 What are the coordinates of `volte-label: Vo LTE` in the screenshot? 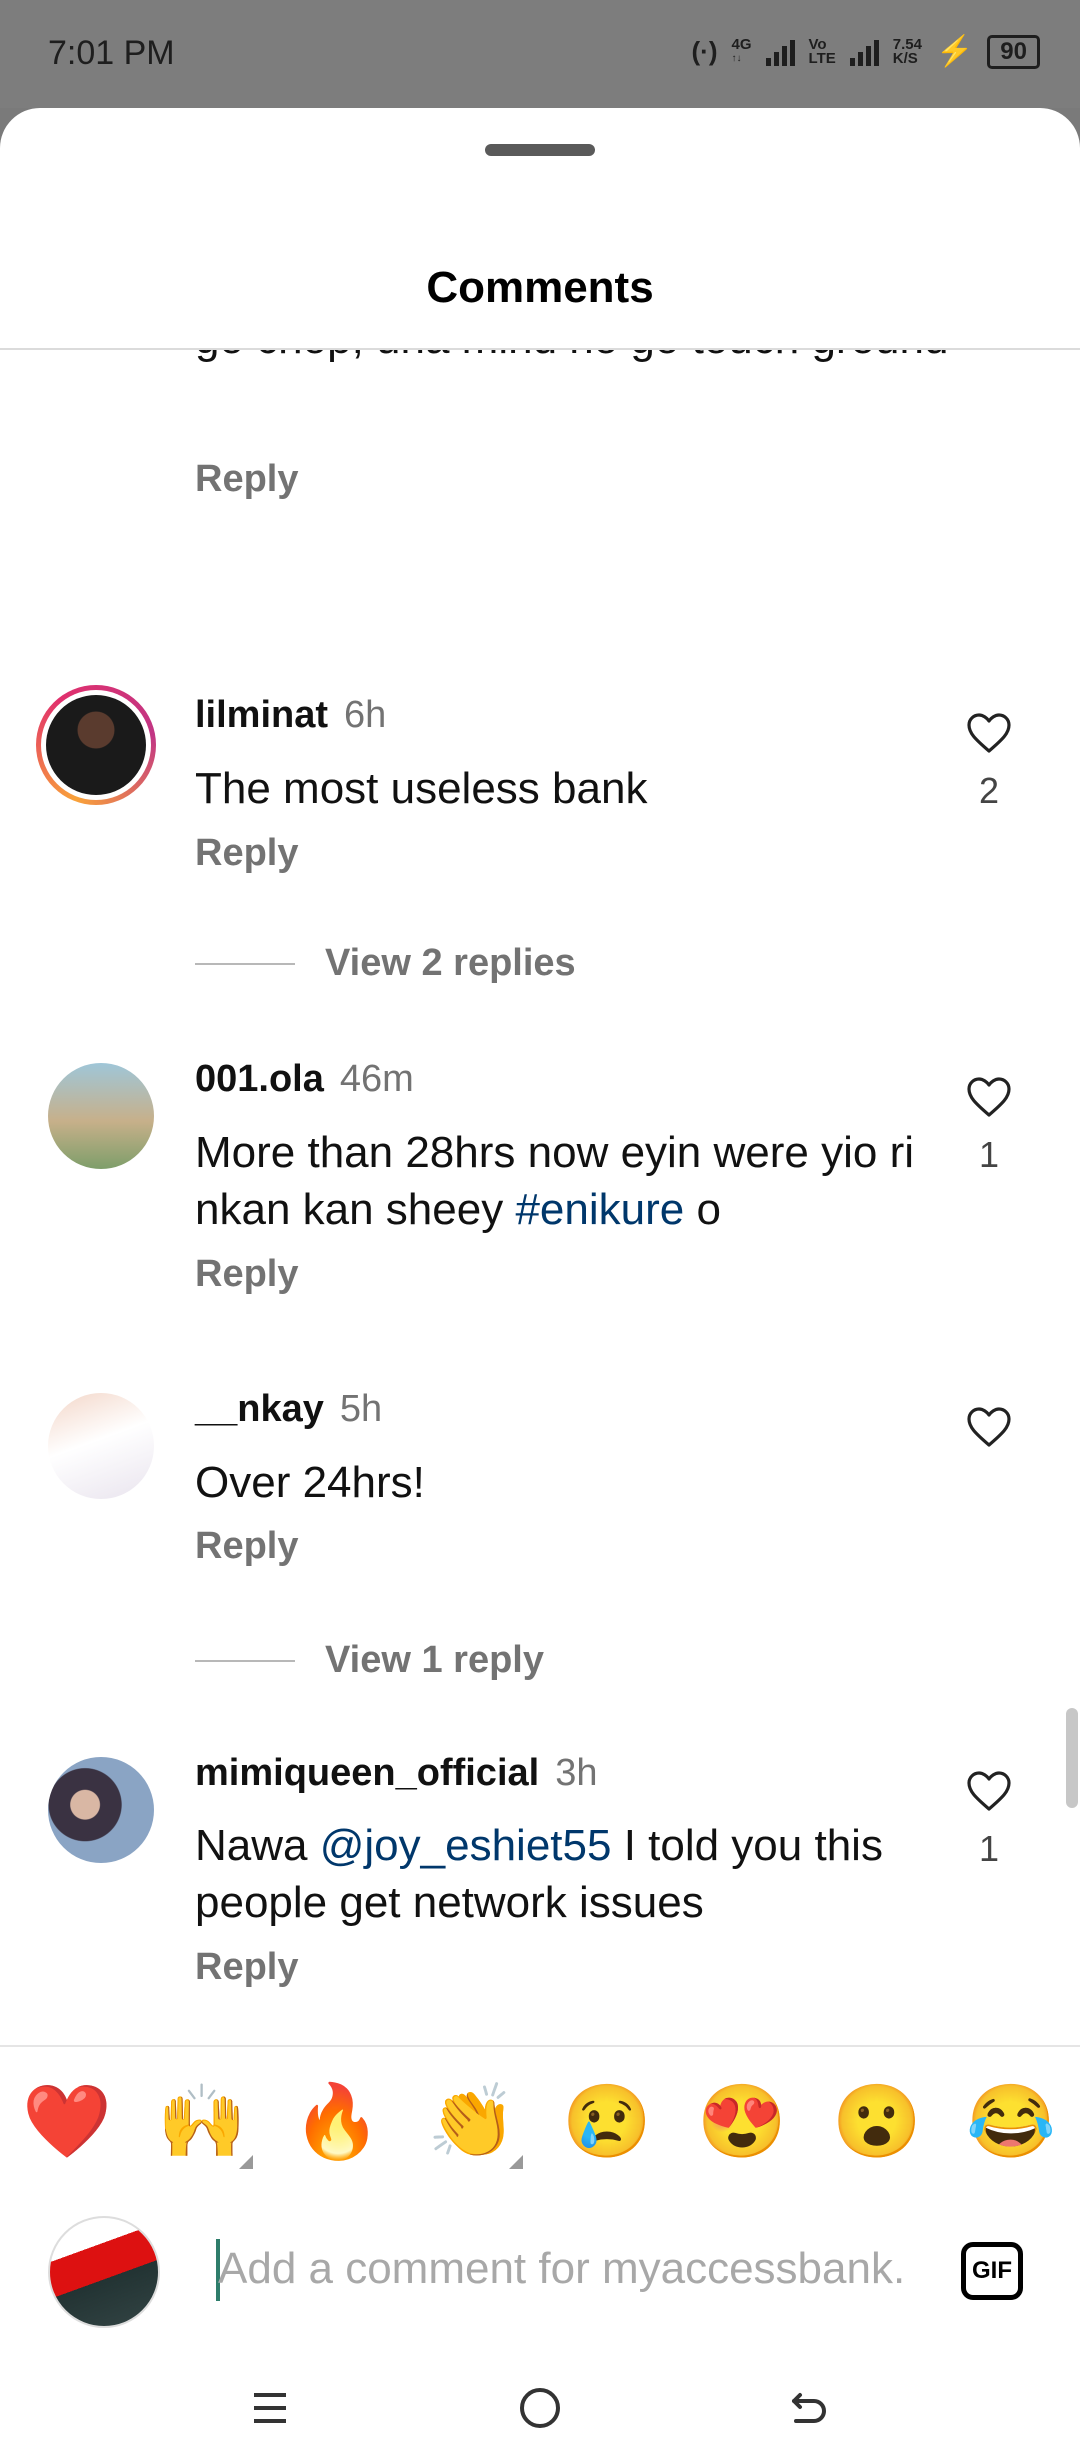 It's located at (822, 51).